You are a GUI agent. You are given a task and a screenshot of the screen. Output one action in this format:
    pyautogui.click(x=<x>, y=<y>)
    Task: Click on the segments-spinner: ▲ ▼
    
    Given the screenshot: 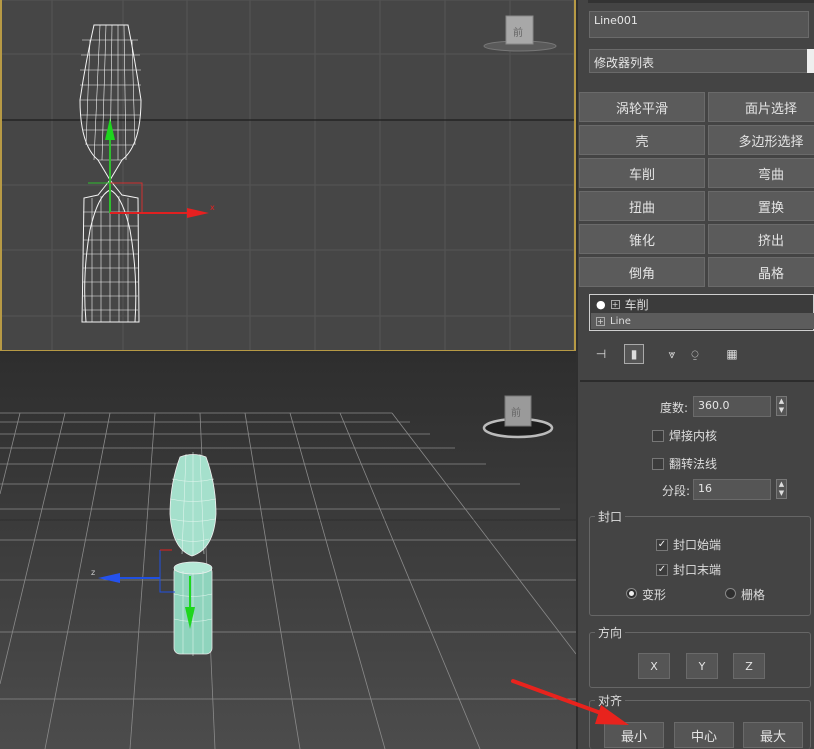 What is the action you would take?
    pyautogui.click(x=781, y=489)
    